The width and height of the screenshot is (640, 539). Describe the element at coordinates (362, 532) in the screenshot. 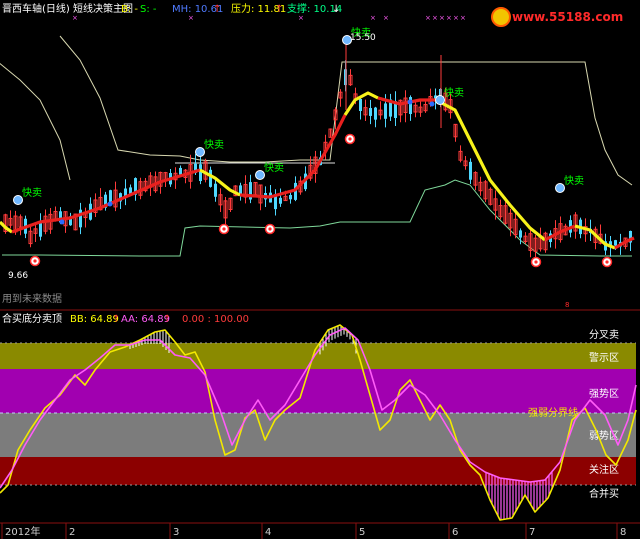

I see `time-axis-label: 5` at that location.